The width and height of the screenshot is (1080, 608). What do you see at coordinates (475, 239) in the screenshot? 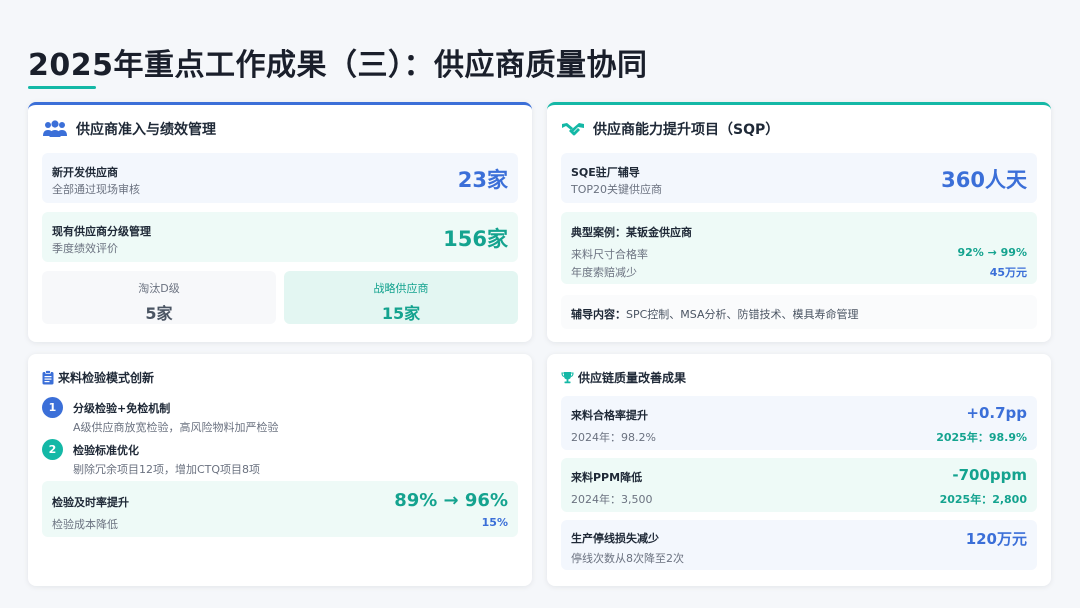
I see `stat-value: 156家` at bounding box center [475, 239].